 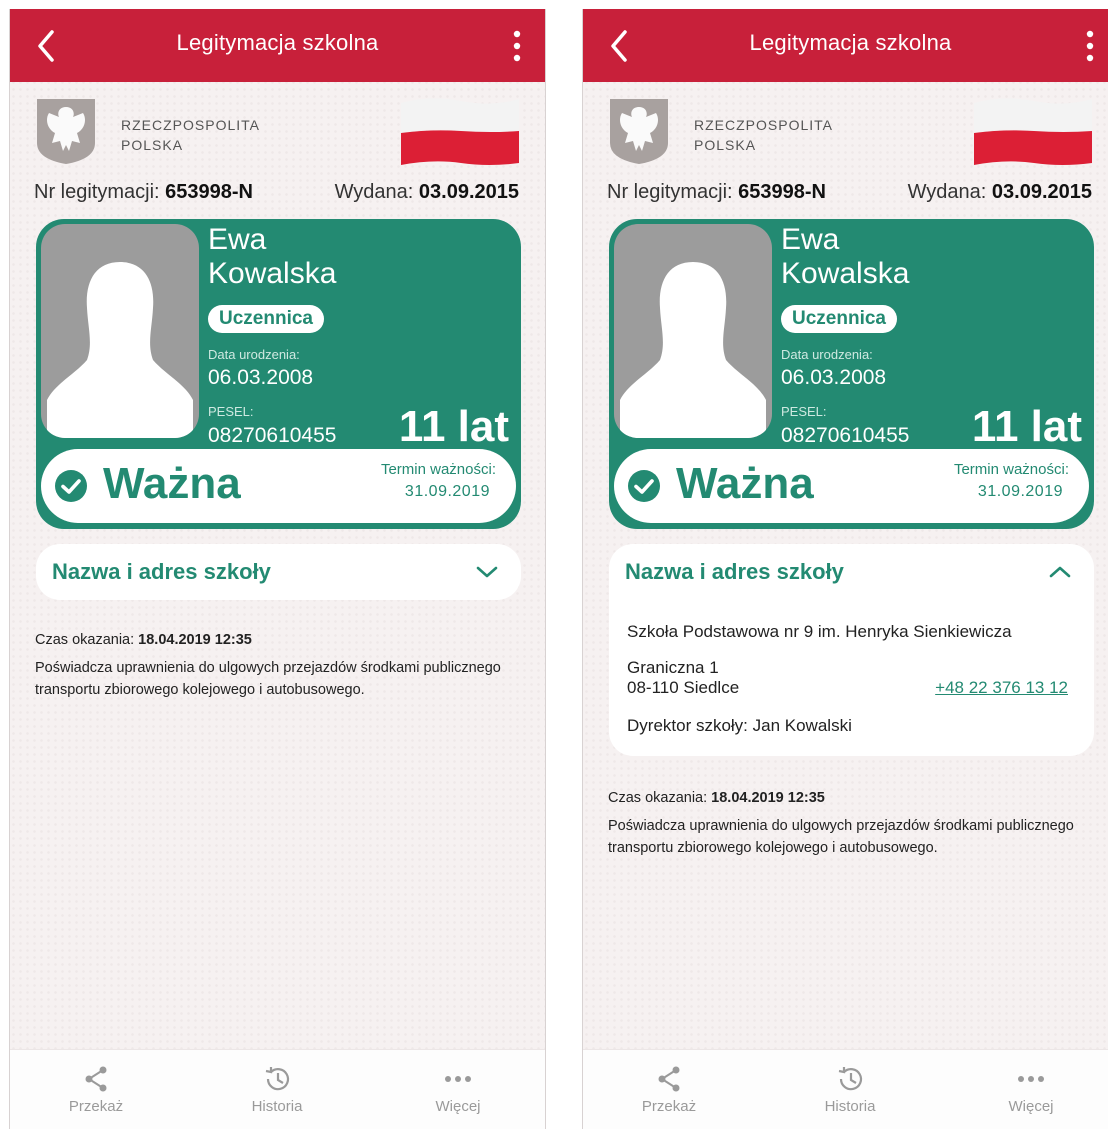 I want to click on issuer-line-2: POLSKA, so click(x=725, y=145).